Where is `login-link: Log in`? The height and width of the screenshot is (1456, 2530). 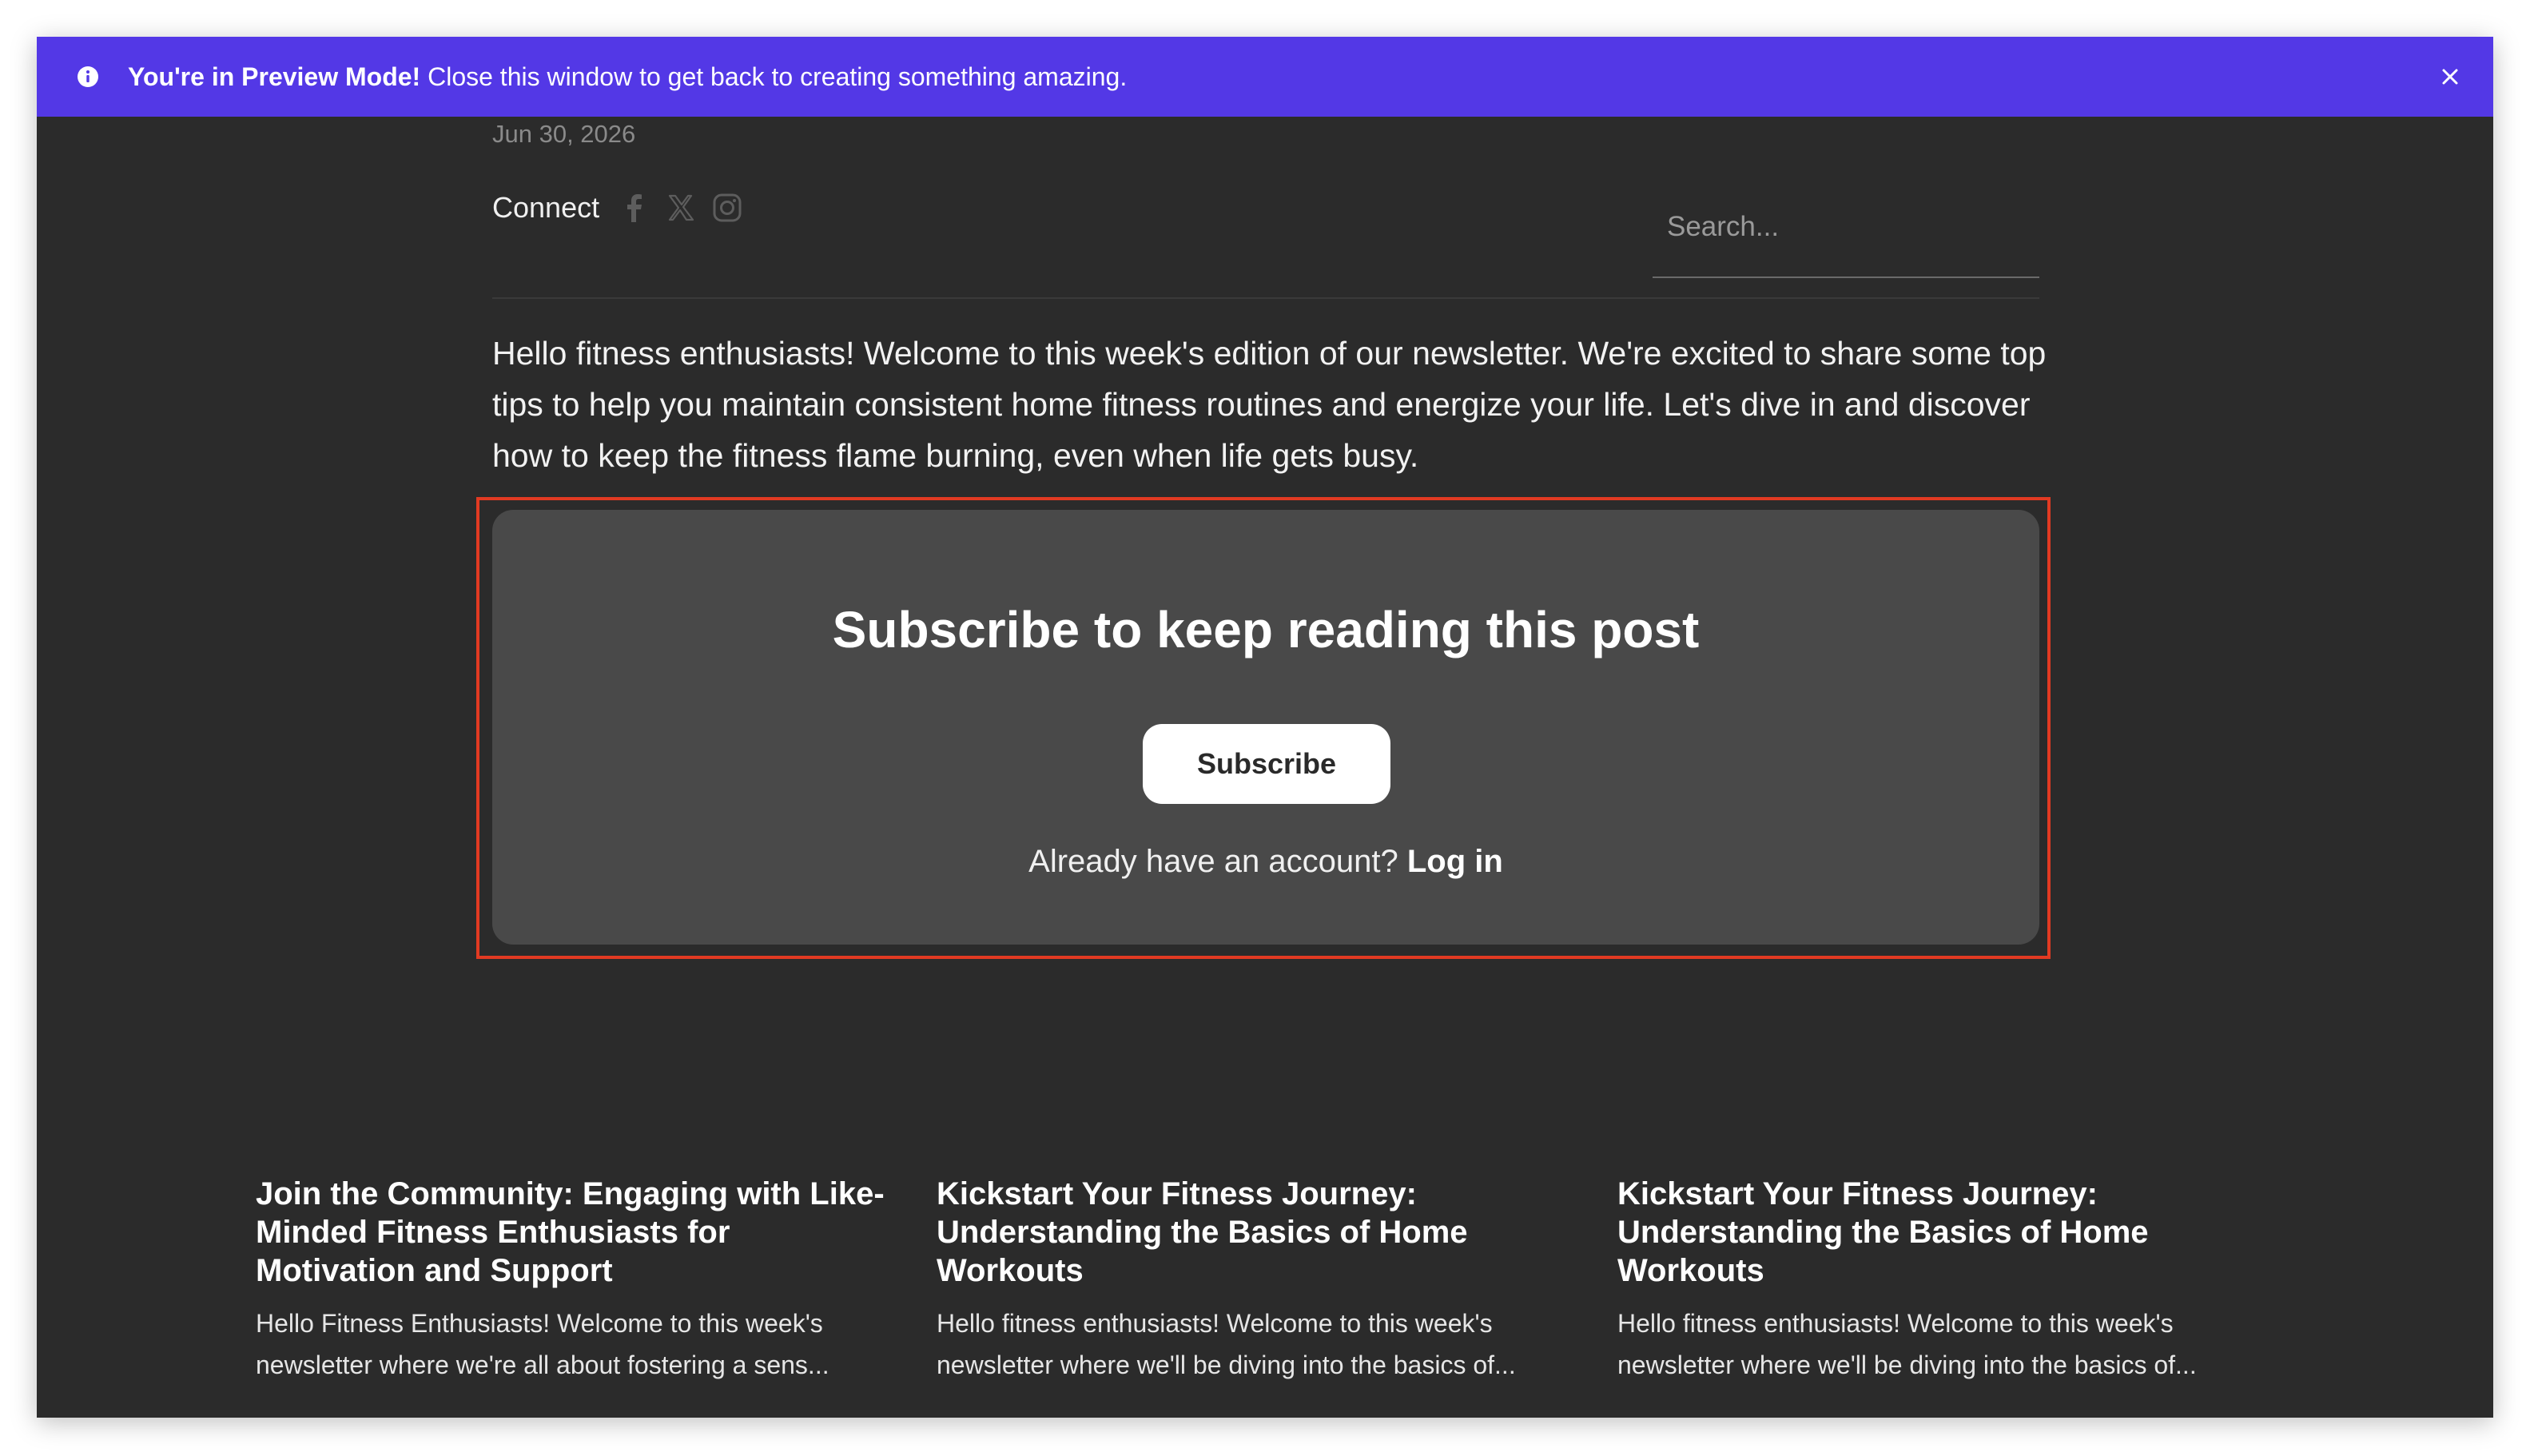 login-link: Log in is located at coordinates (1455, 861).